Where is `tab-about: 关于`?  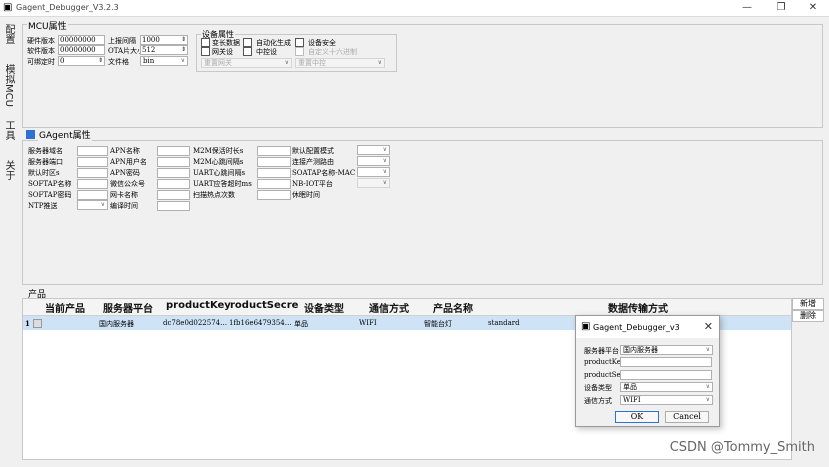 tab-about: 关于 is located at coordinates (9, 170).